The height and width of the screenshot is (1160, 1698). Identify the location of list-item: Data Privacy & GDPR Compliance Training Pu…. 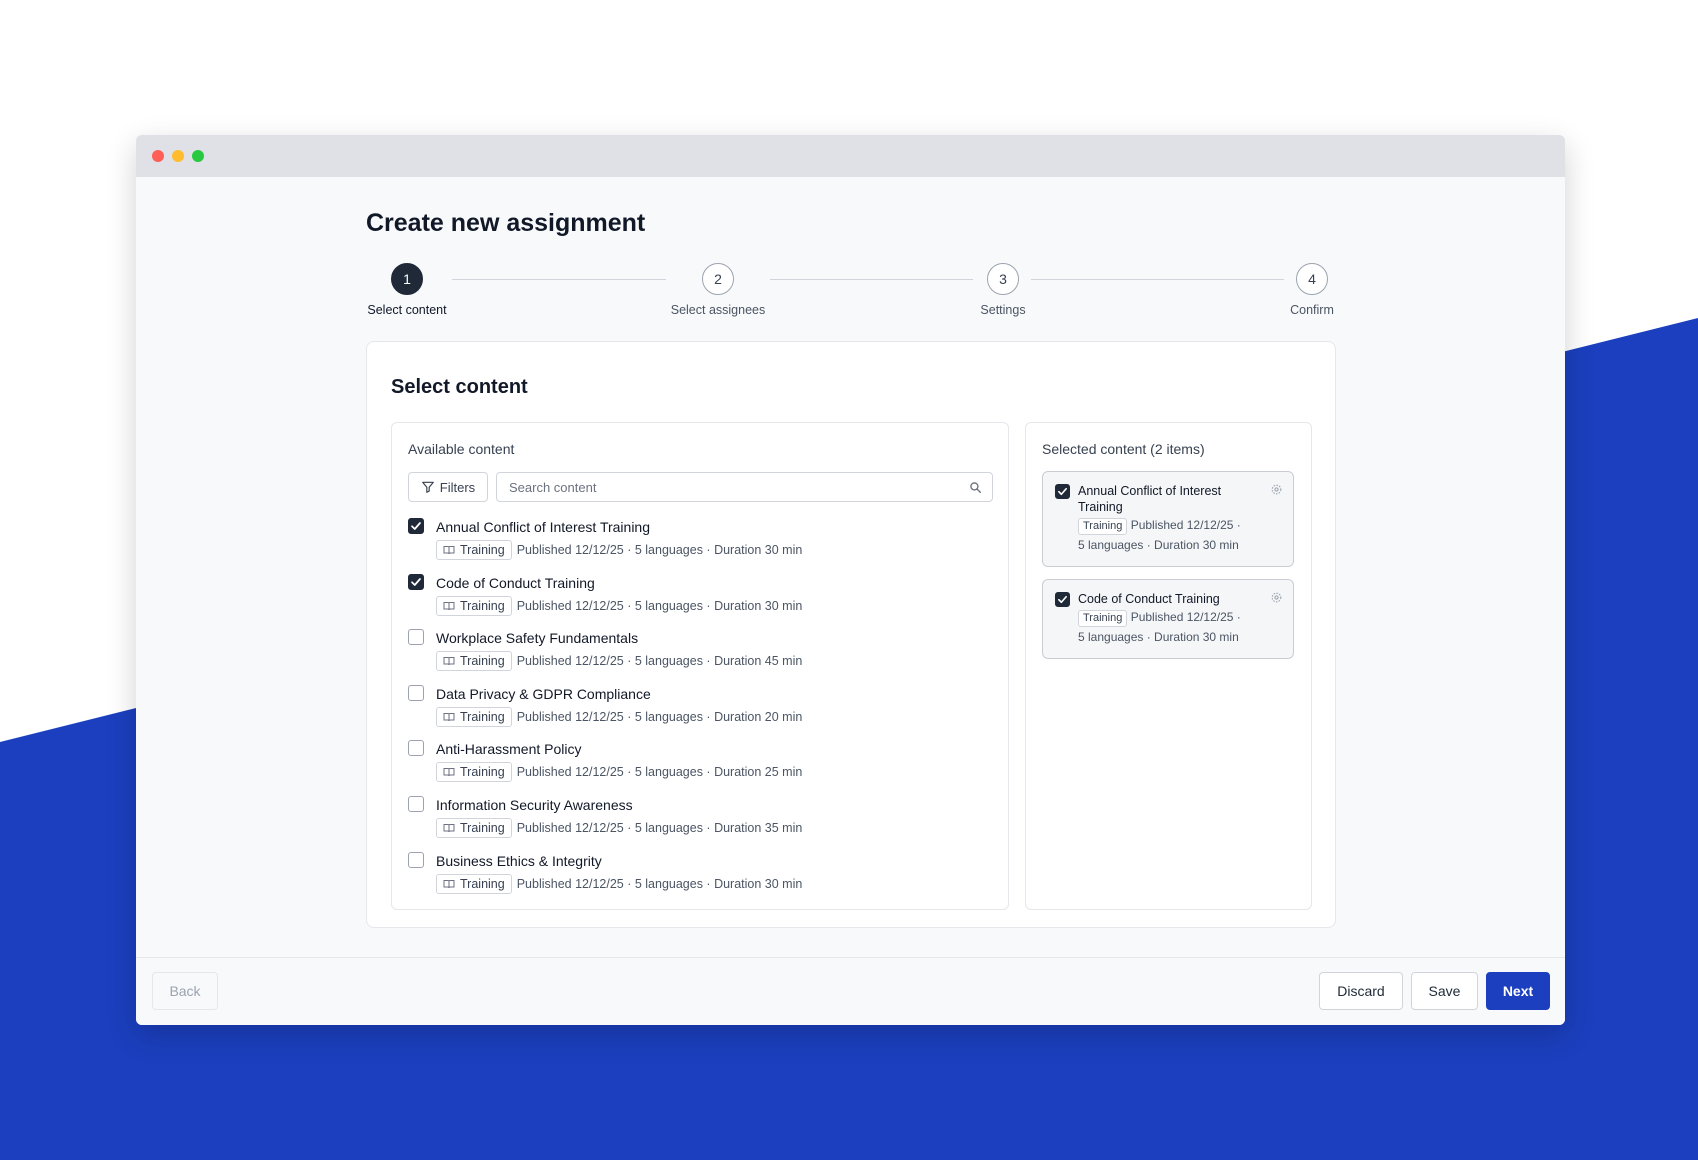
(703, 708).